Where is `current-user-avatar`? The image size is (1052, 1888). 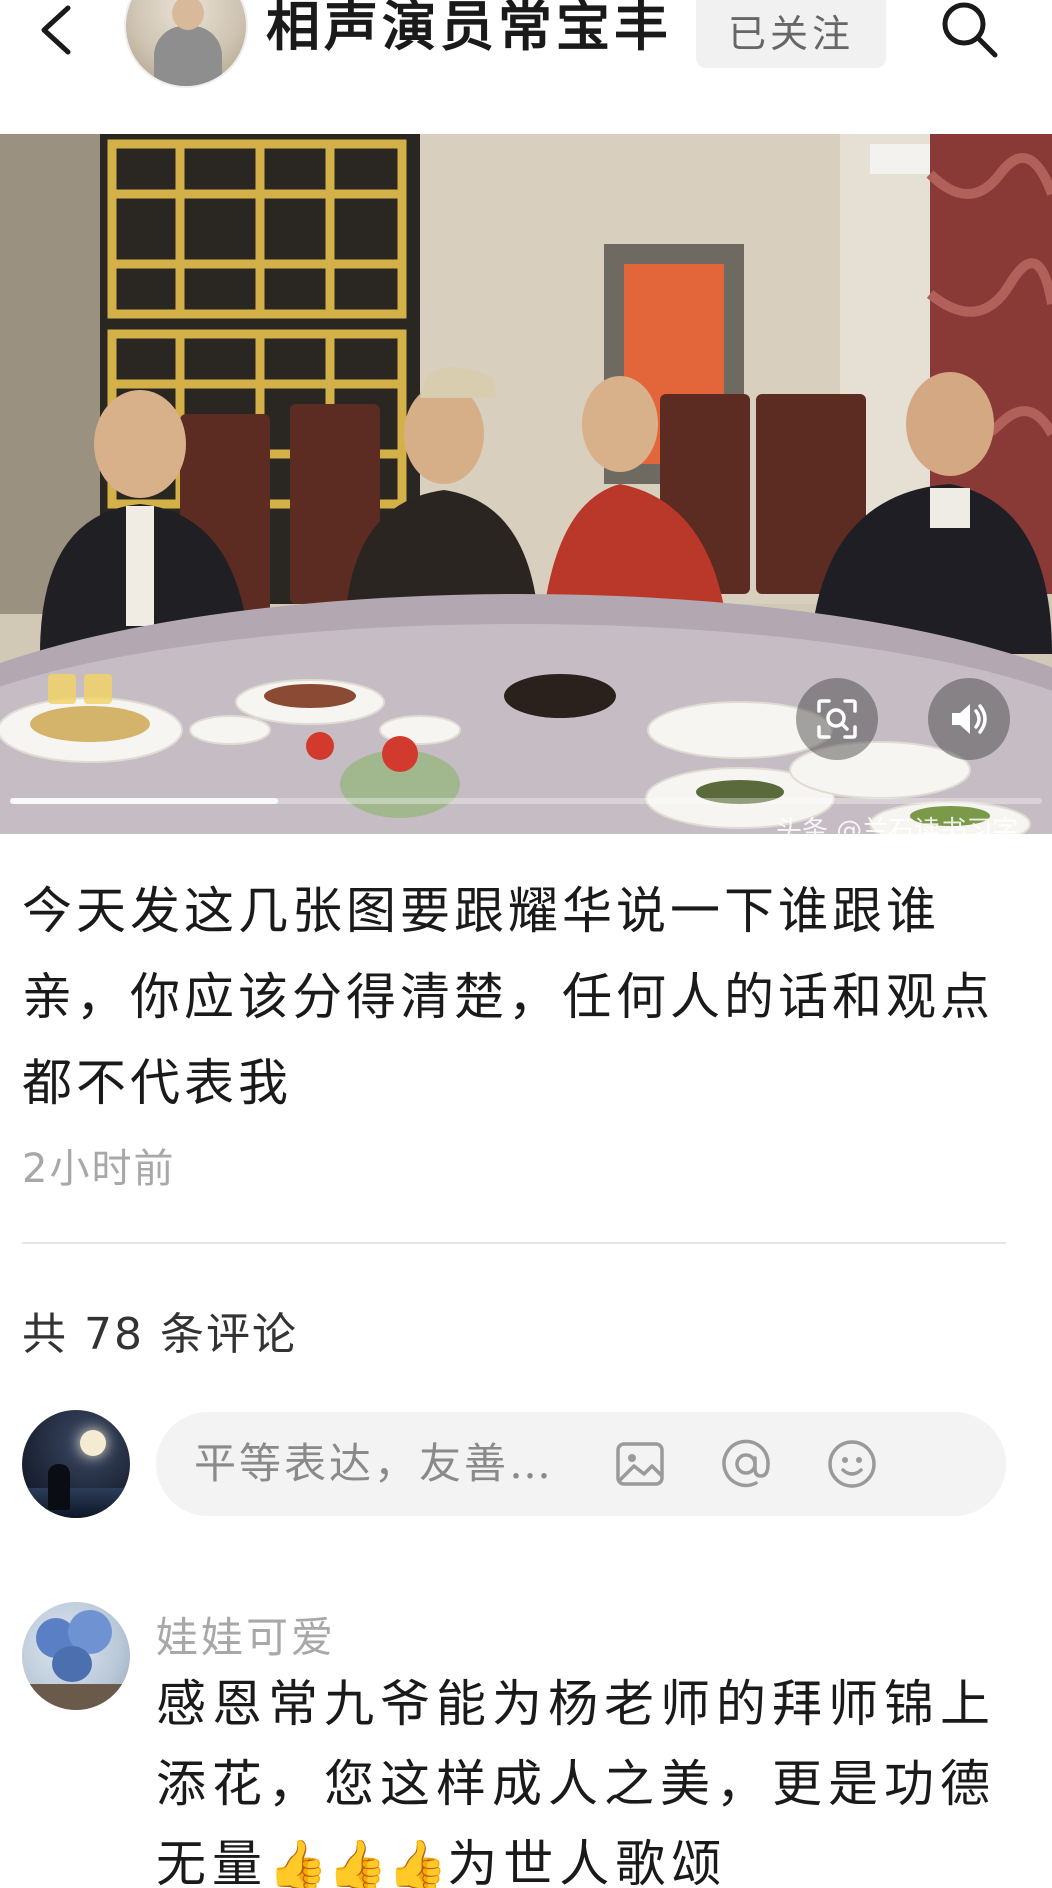 current-user-avatar is located at coordinates (76, 1464).